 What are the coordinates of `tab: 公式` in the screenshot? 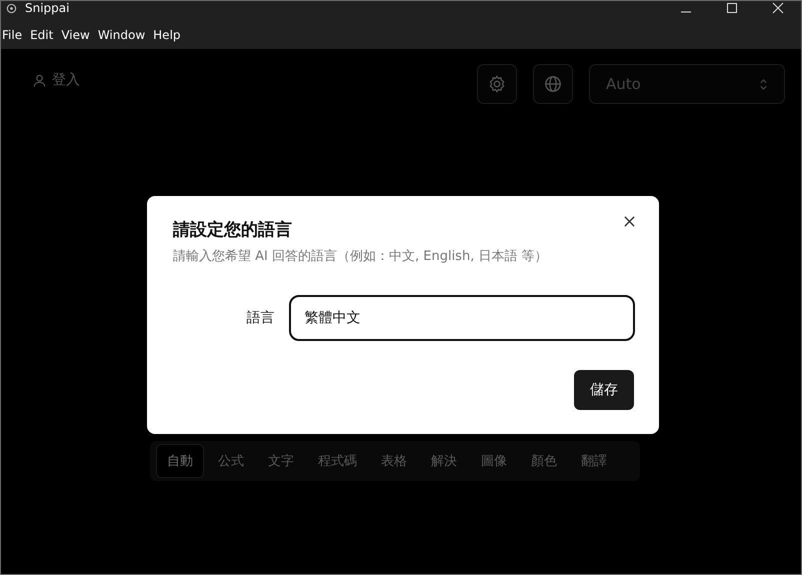 It's located at (231, 461).